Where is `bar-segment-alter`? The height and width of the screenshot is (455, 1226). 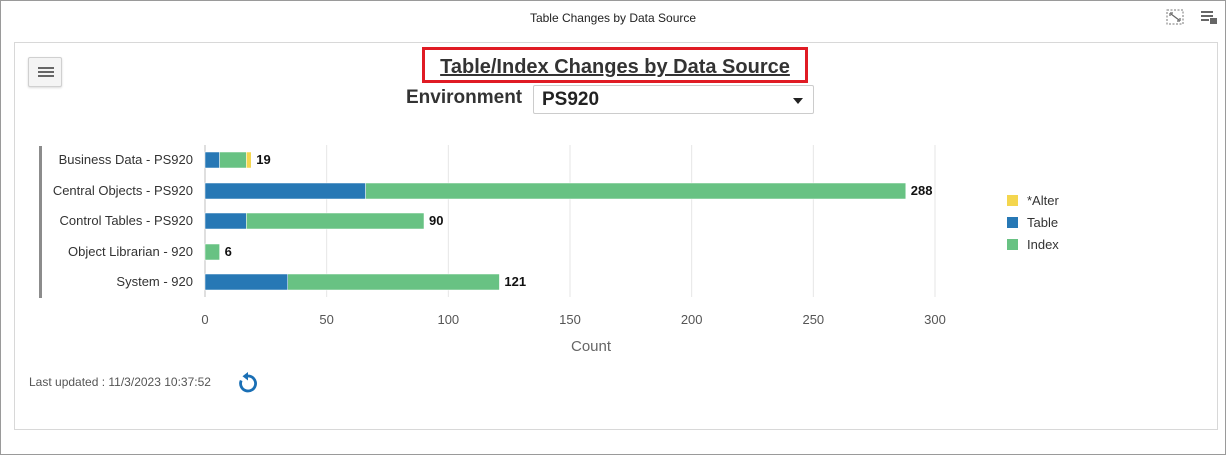 bar-segment-alter is located at coordinates (249, 160).